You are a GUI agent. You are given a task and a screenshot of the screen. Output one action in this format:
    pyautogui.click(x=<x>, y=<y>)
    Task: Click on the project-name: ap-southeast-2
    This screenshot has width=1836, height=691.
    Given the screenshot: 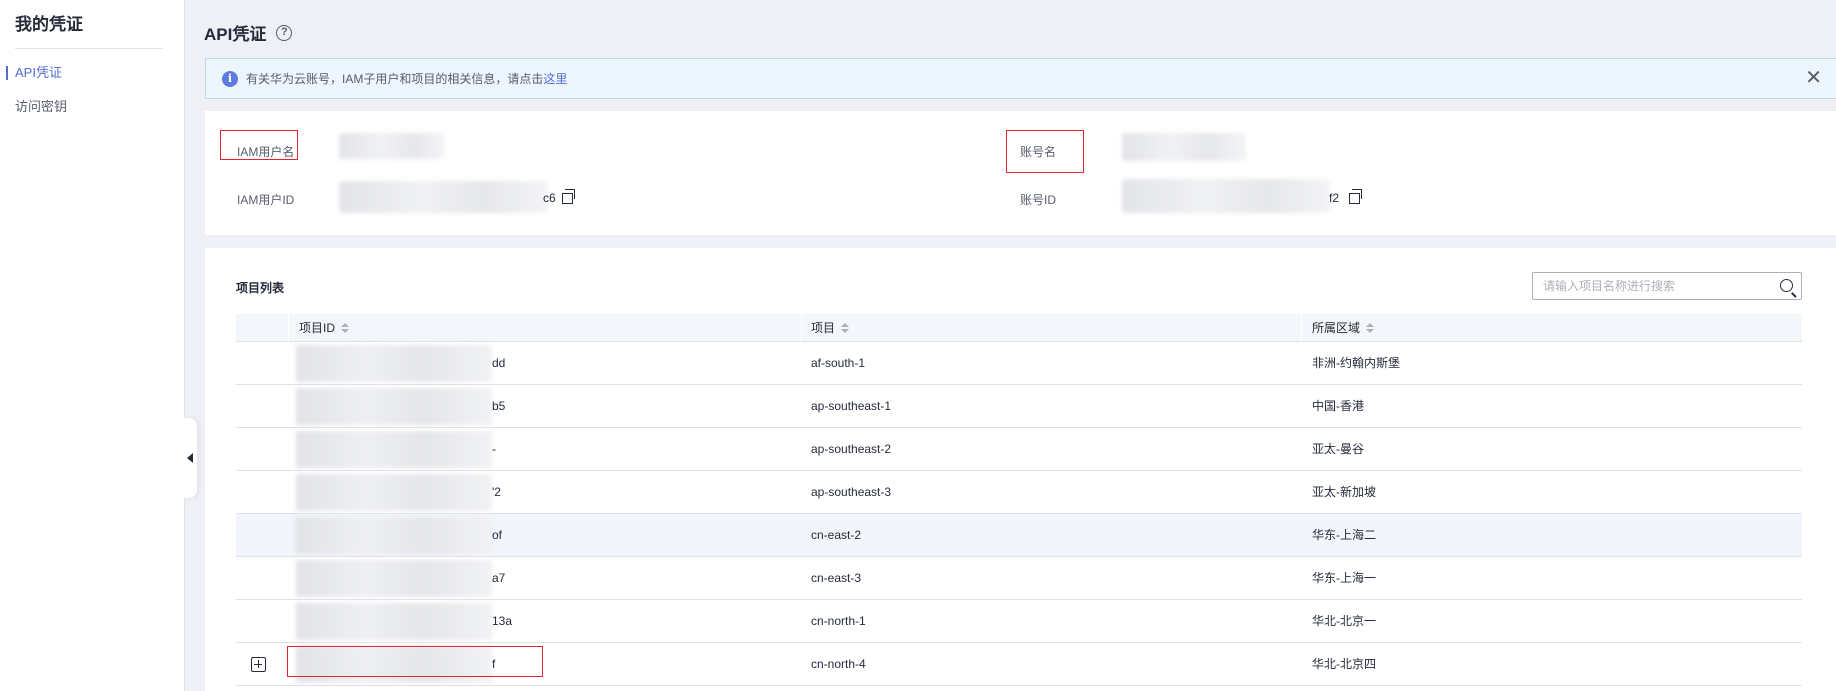 What is the action you would take?
    pyautogui.click(x=851, y=449)
    